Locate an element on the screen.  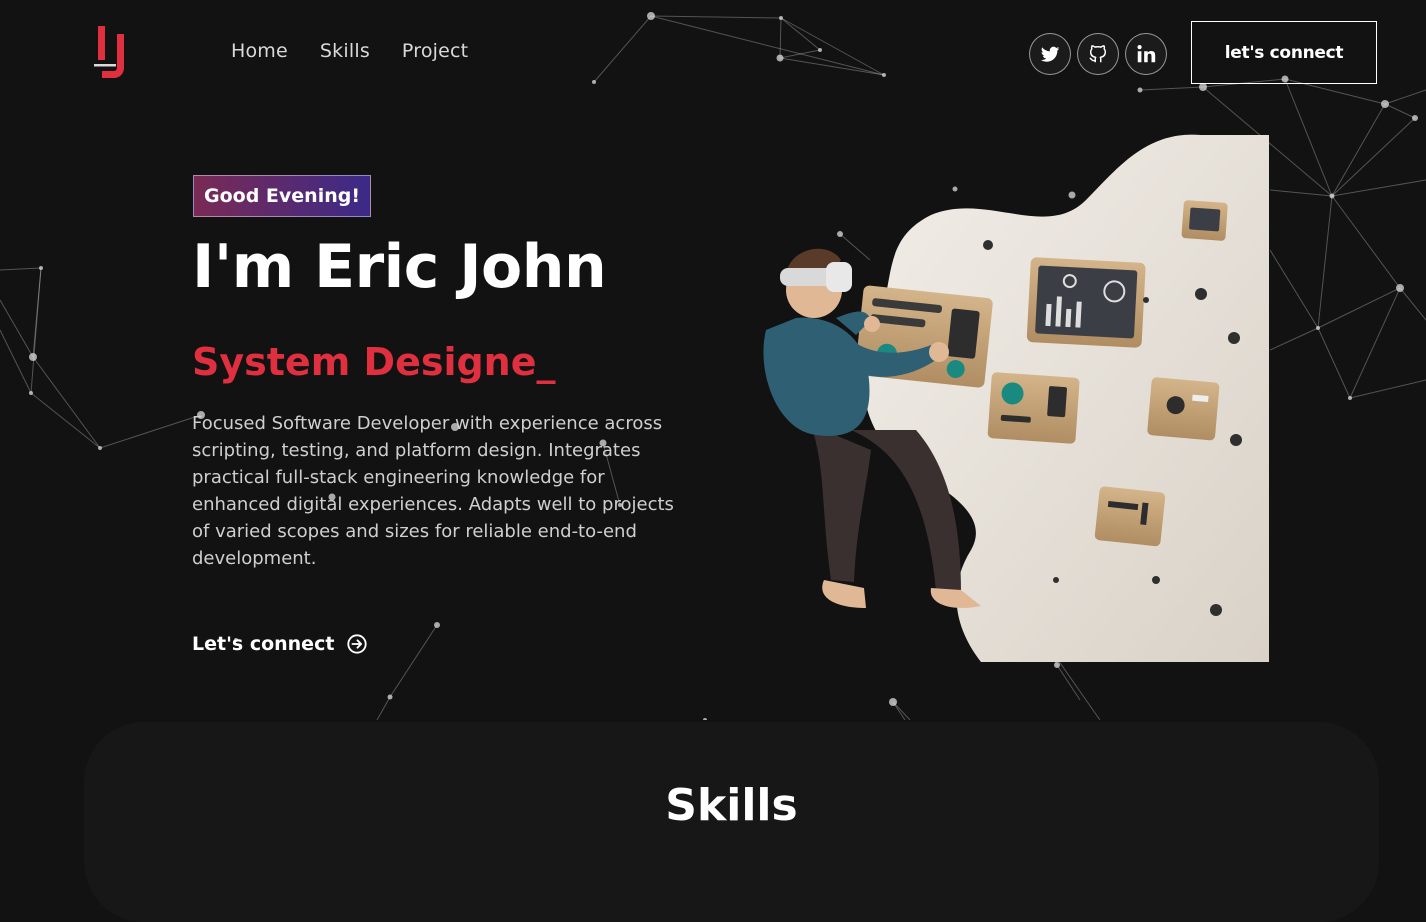
greeting-badge: Good Evening! is located at coordinates (282, 196).